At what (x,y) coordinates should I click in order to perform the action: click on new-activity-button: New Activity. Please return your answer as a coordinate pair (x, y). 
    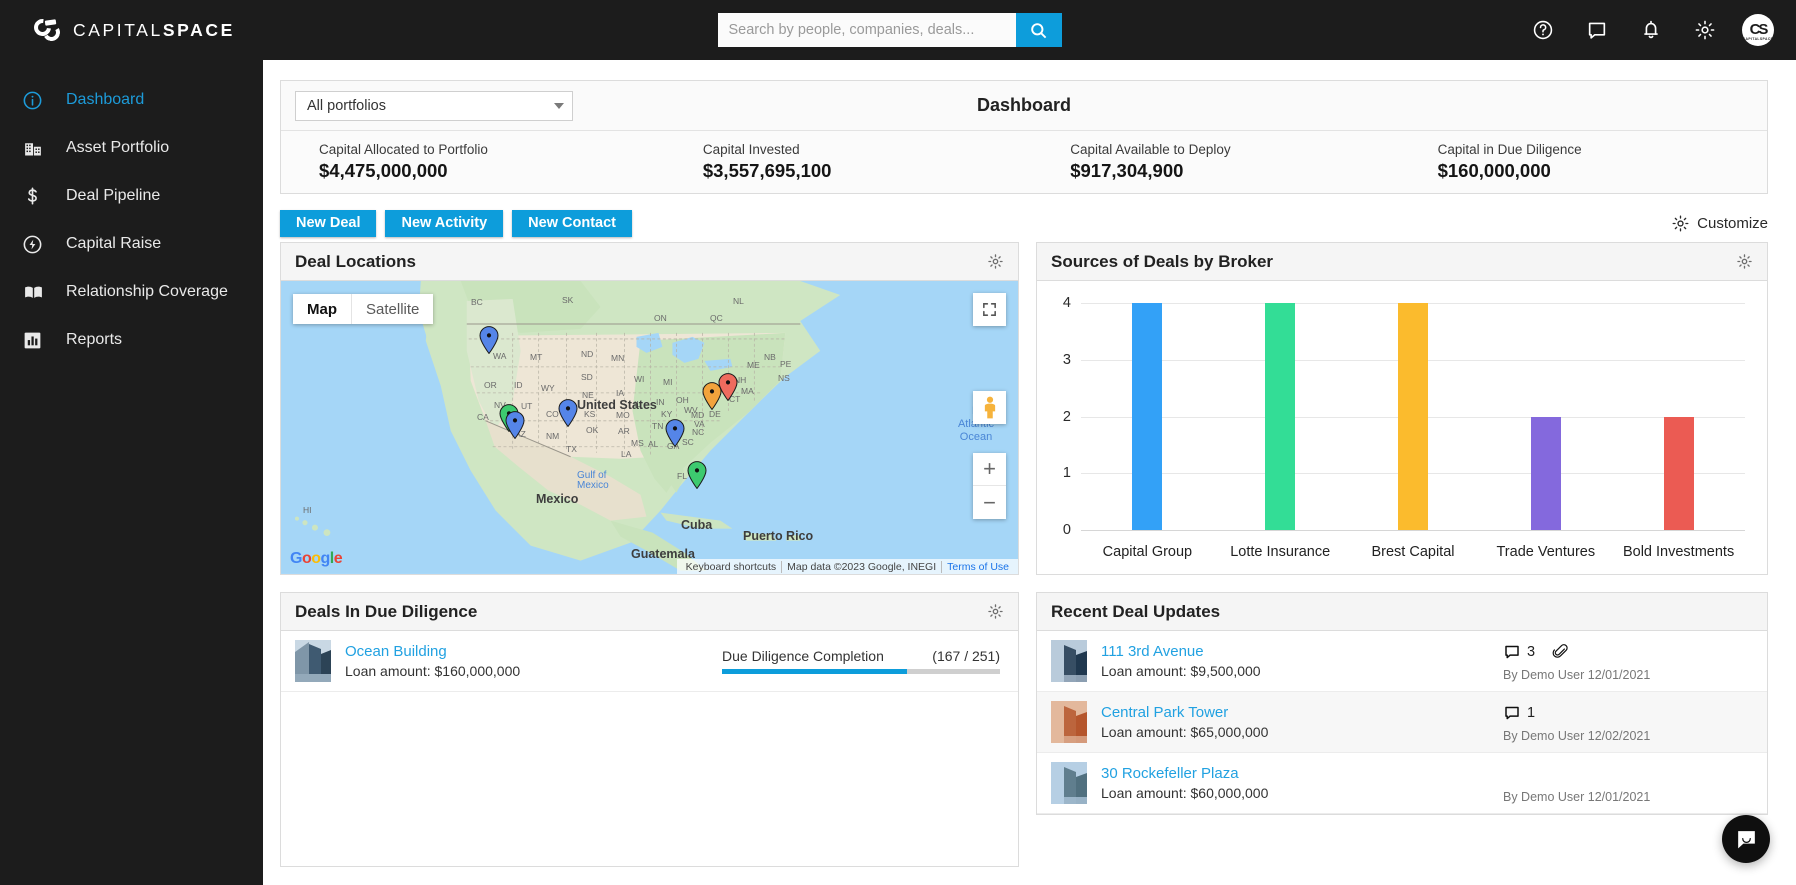
    Looking at the image, I should click on (444, 223).